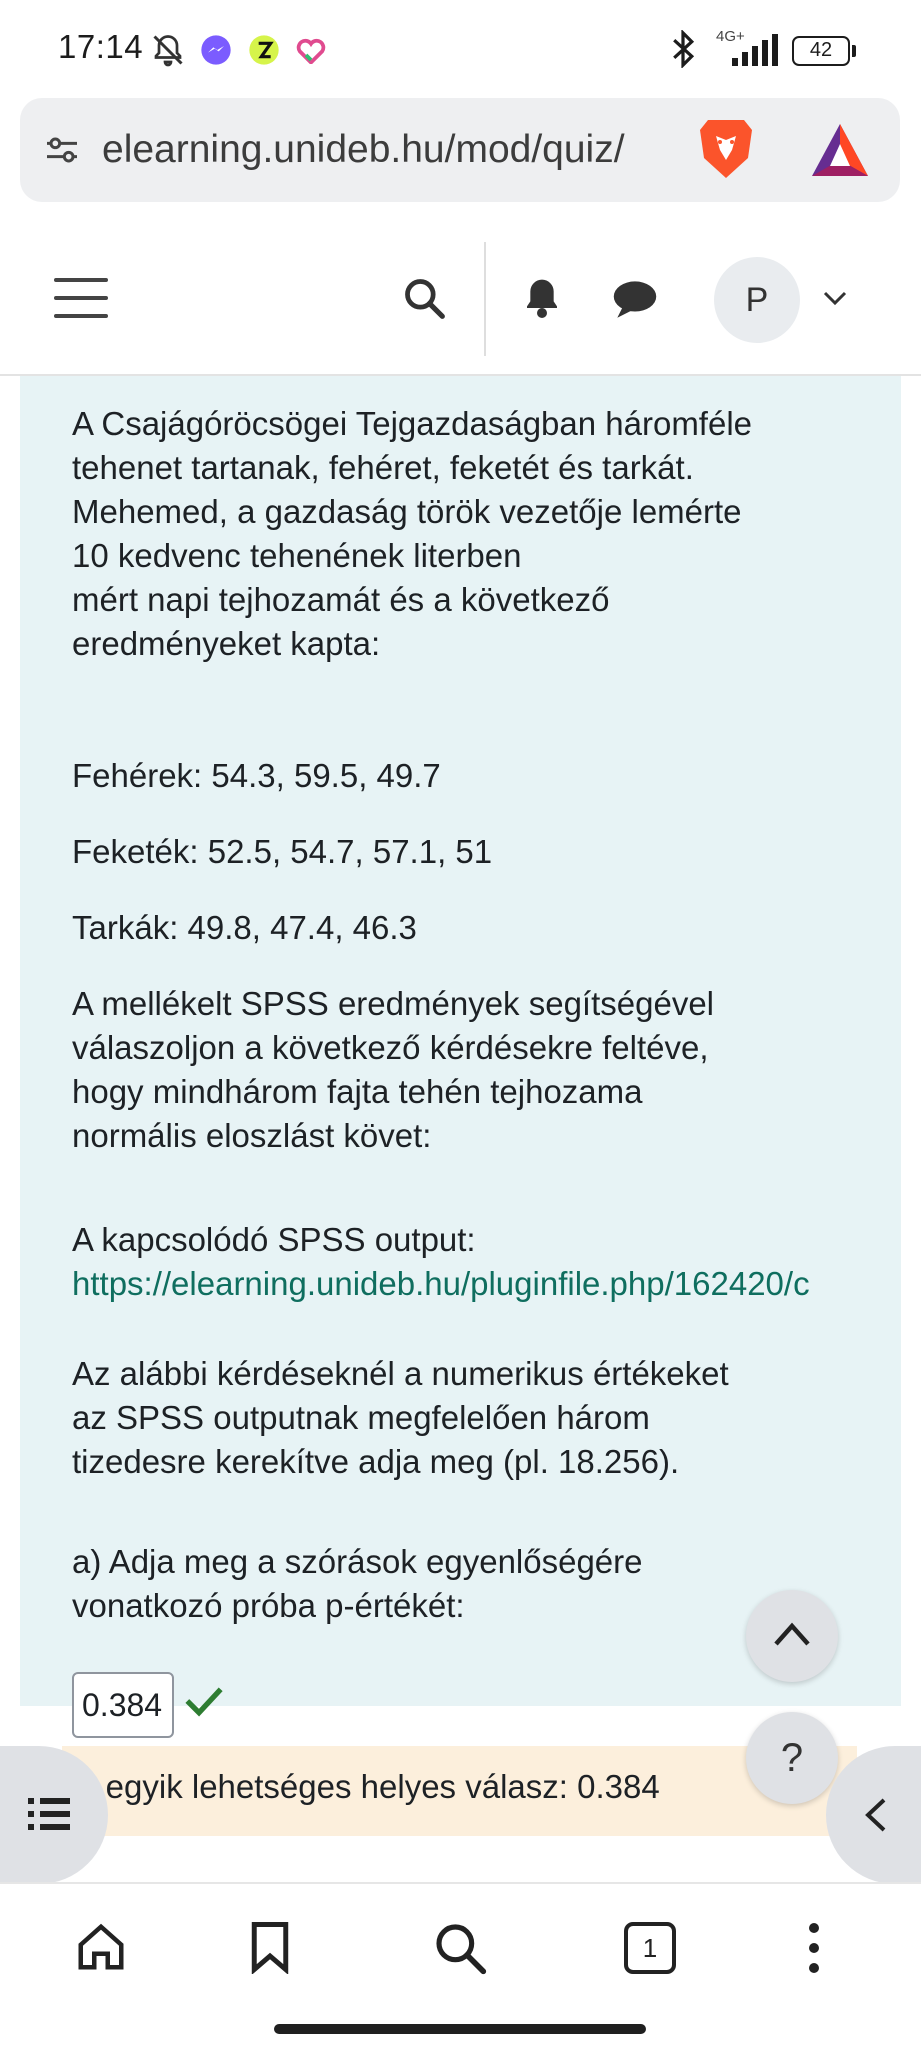 This screenshot has height=2048, width=921. What do you see at coordinates (311, 51) in the screenshot?
I see `heart-icon` at bounding box center [311, 51].